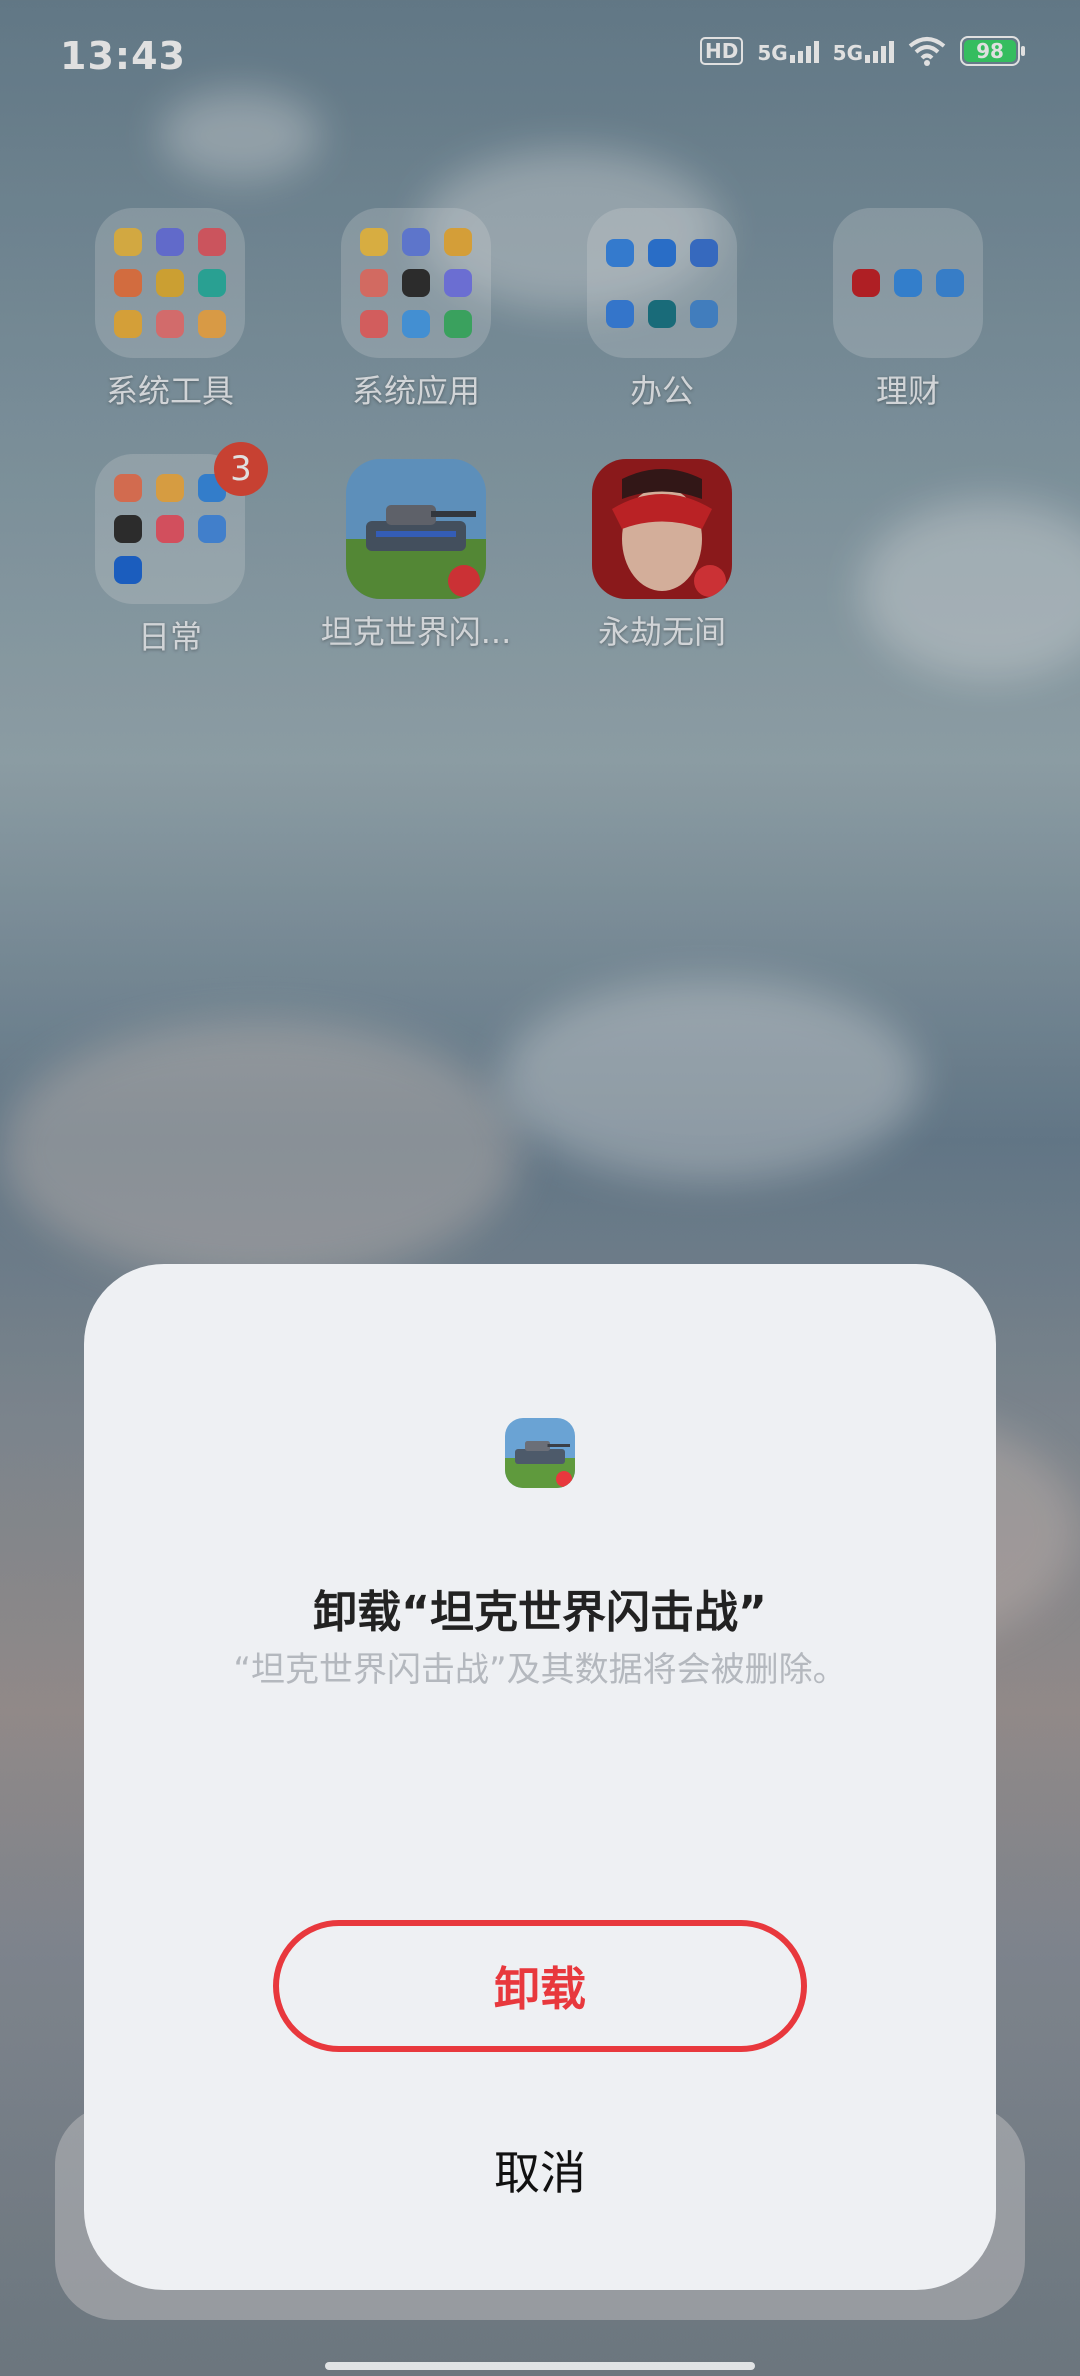  Describe the element at coordinates (540, 2366) in the screenshot. I see `home-indicator` at that location.